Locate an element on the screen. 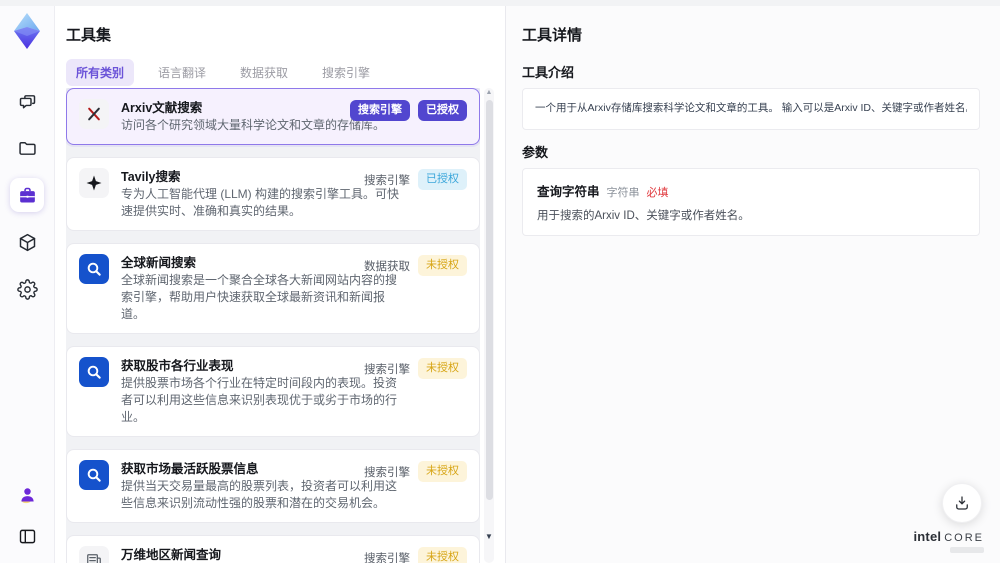 Image resolution: width=1000 pixels, height=563 pixels. briefcase-icon is located at coordinates (27, 194).